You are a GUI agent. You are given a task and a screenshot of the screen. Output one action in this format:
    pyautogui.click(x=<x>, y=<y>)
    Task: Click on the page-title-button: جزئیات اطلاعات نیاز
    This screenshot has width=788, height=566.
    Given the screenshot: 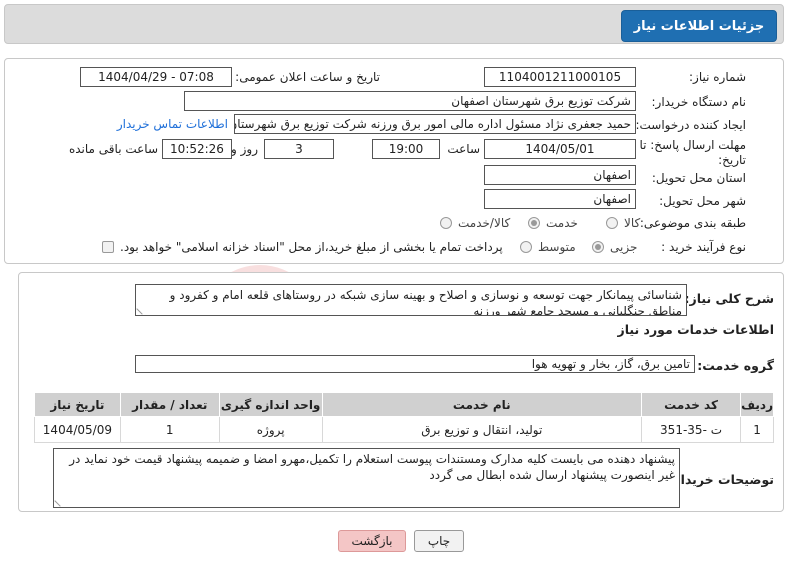 What is the action you would take?
    pyautogui.click(x=699, y=26)
    